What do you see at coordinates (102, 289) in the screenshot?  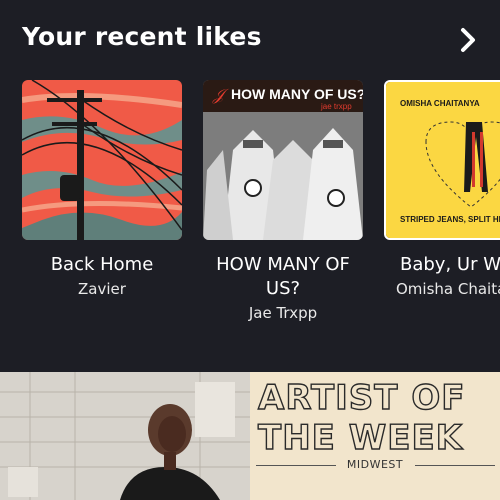 I see `track-artist: Zavier` at bounding box center [102, 289].